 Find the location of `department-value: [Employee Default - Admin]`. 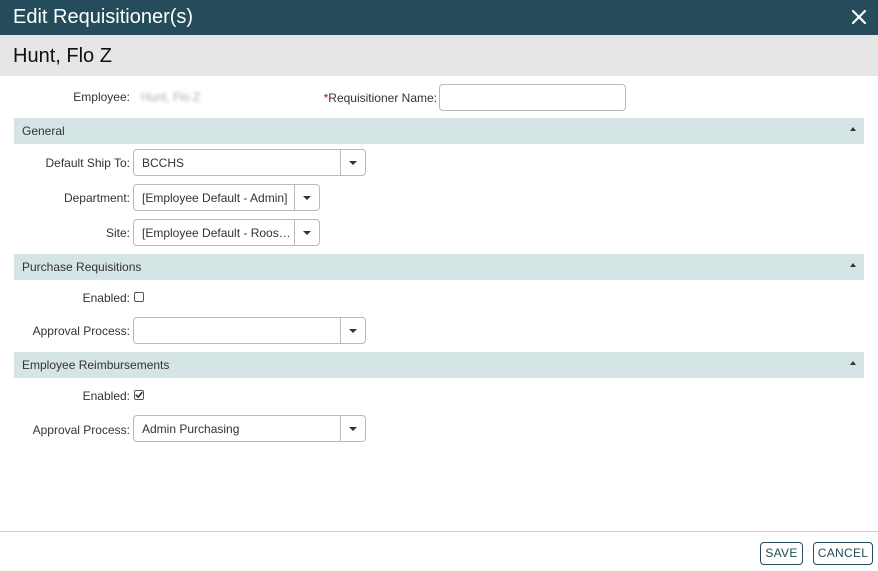

department-value: [Employee Default - Admin] is located at coordinates (215, 198).